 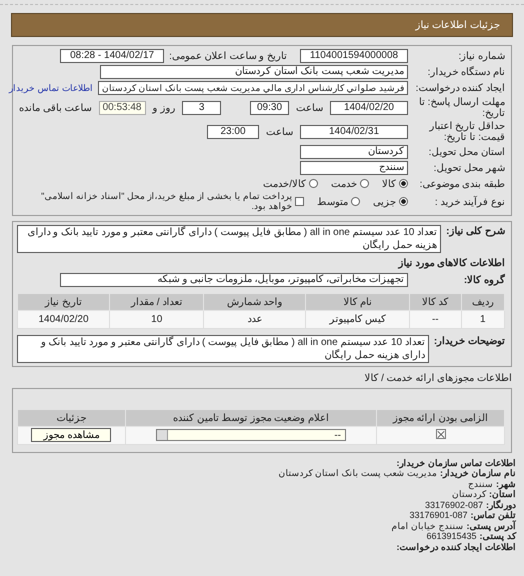 What do you see at coordinates (469, 340) in the screenshot?
I see `field-label: توضیحات خریدار:` at bounding box center [469, 340].